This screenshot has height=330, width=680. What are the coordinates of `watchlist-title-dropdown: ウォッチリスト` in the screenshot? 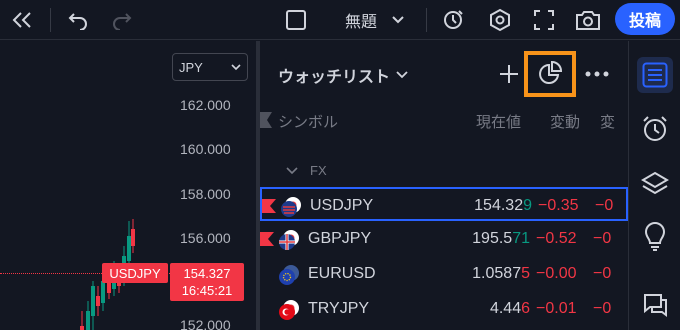 It's located at (343, 75).